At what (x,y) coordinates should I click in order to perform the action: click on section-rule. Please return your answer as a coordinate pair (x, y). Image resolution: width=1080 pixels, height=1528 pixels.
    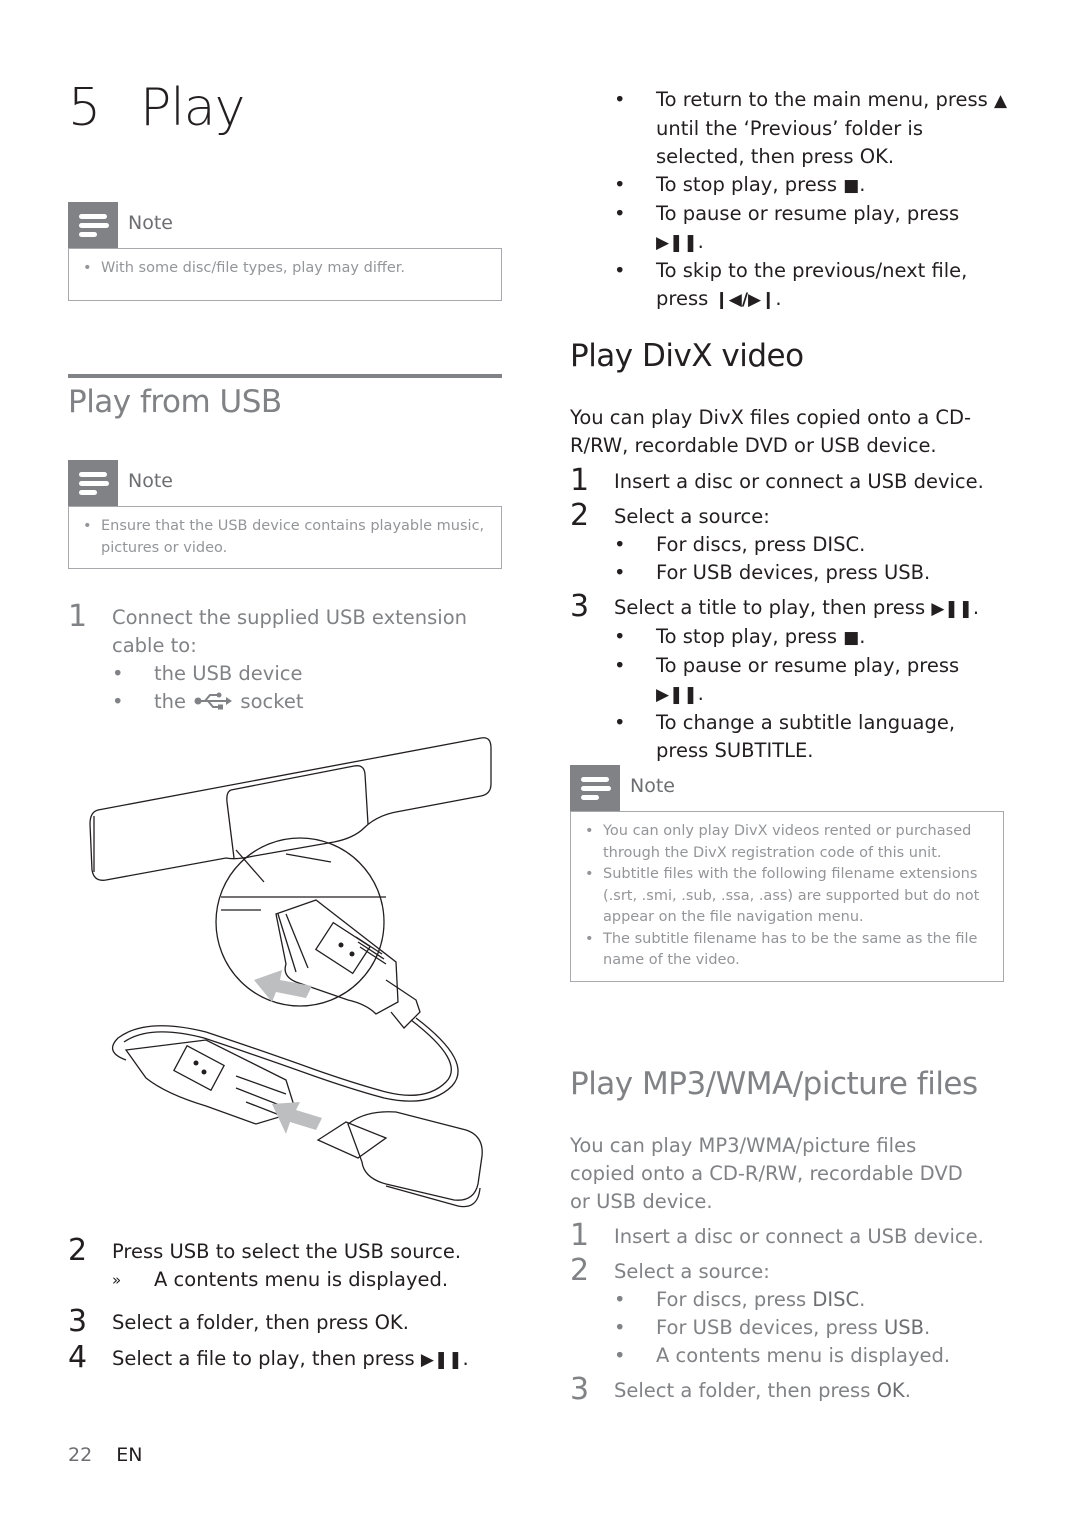
    Looking at the image, I should click on (285, 376).